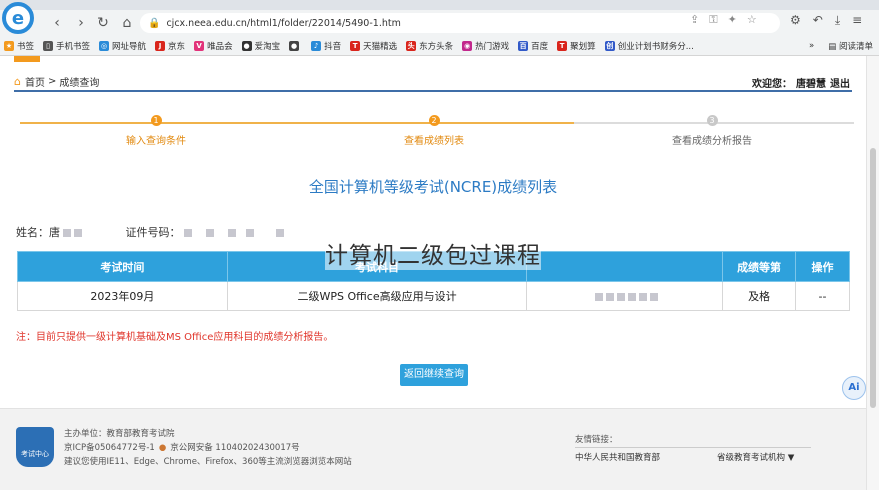 The width and height of the screenshot is (879, 490). Describe the element at coordinates (260, 46) in the screenshot. I see `bookmark-item: ● 爱淘宝` at that location.